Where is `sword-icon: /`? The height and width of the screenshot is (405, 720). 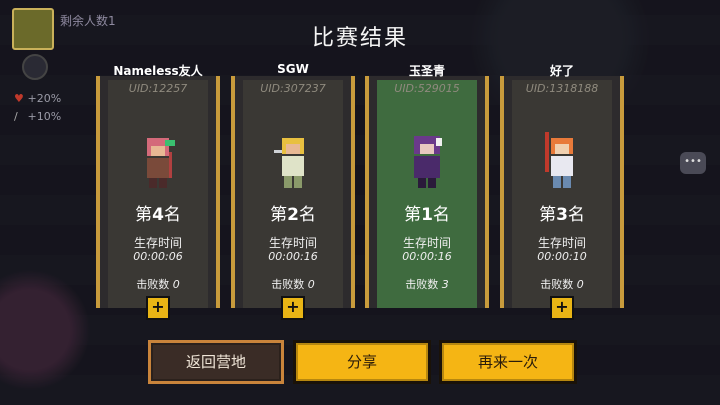
sword-icon: / is located at coordinates (16, 116).